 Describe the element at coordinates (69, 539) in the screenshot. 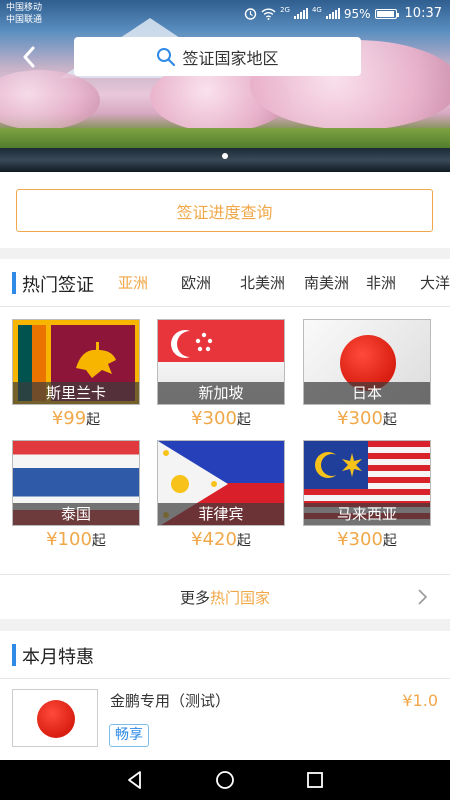

I see `price-value: ¥100` at that location.